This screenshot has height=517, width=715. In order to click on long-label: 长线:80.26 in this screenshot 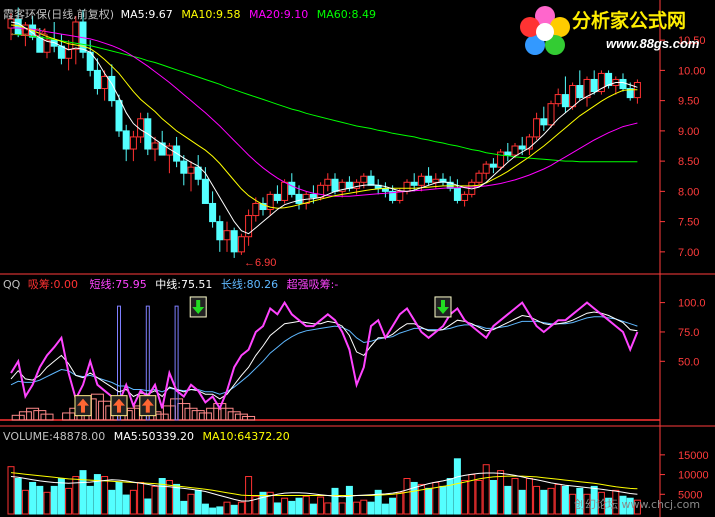, I will do `click(249, 284)`.